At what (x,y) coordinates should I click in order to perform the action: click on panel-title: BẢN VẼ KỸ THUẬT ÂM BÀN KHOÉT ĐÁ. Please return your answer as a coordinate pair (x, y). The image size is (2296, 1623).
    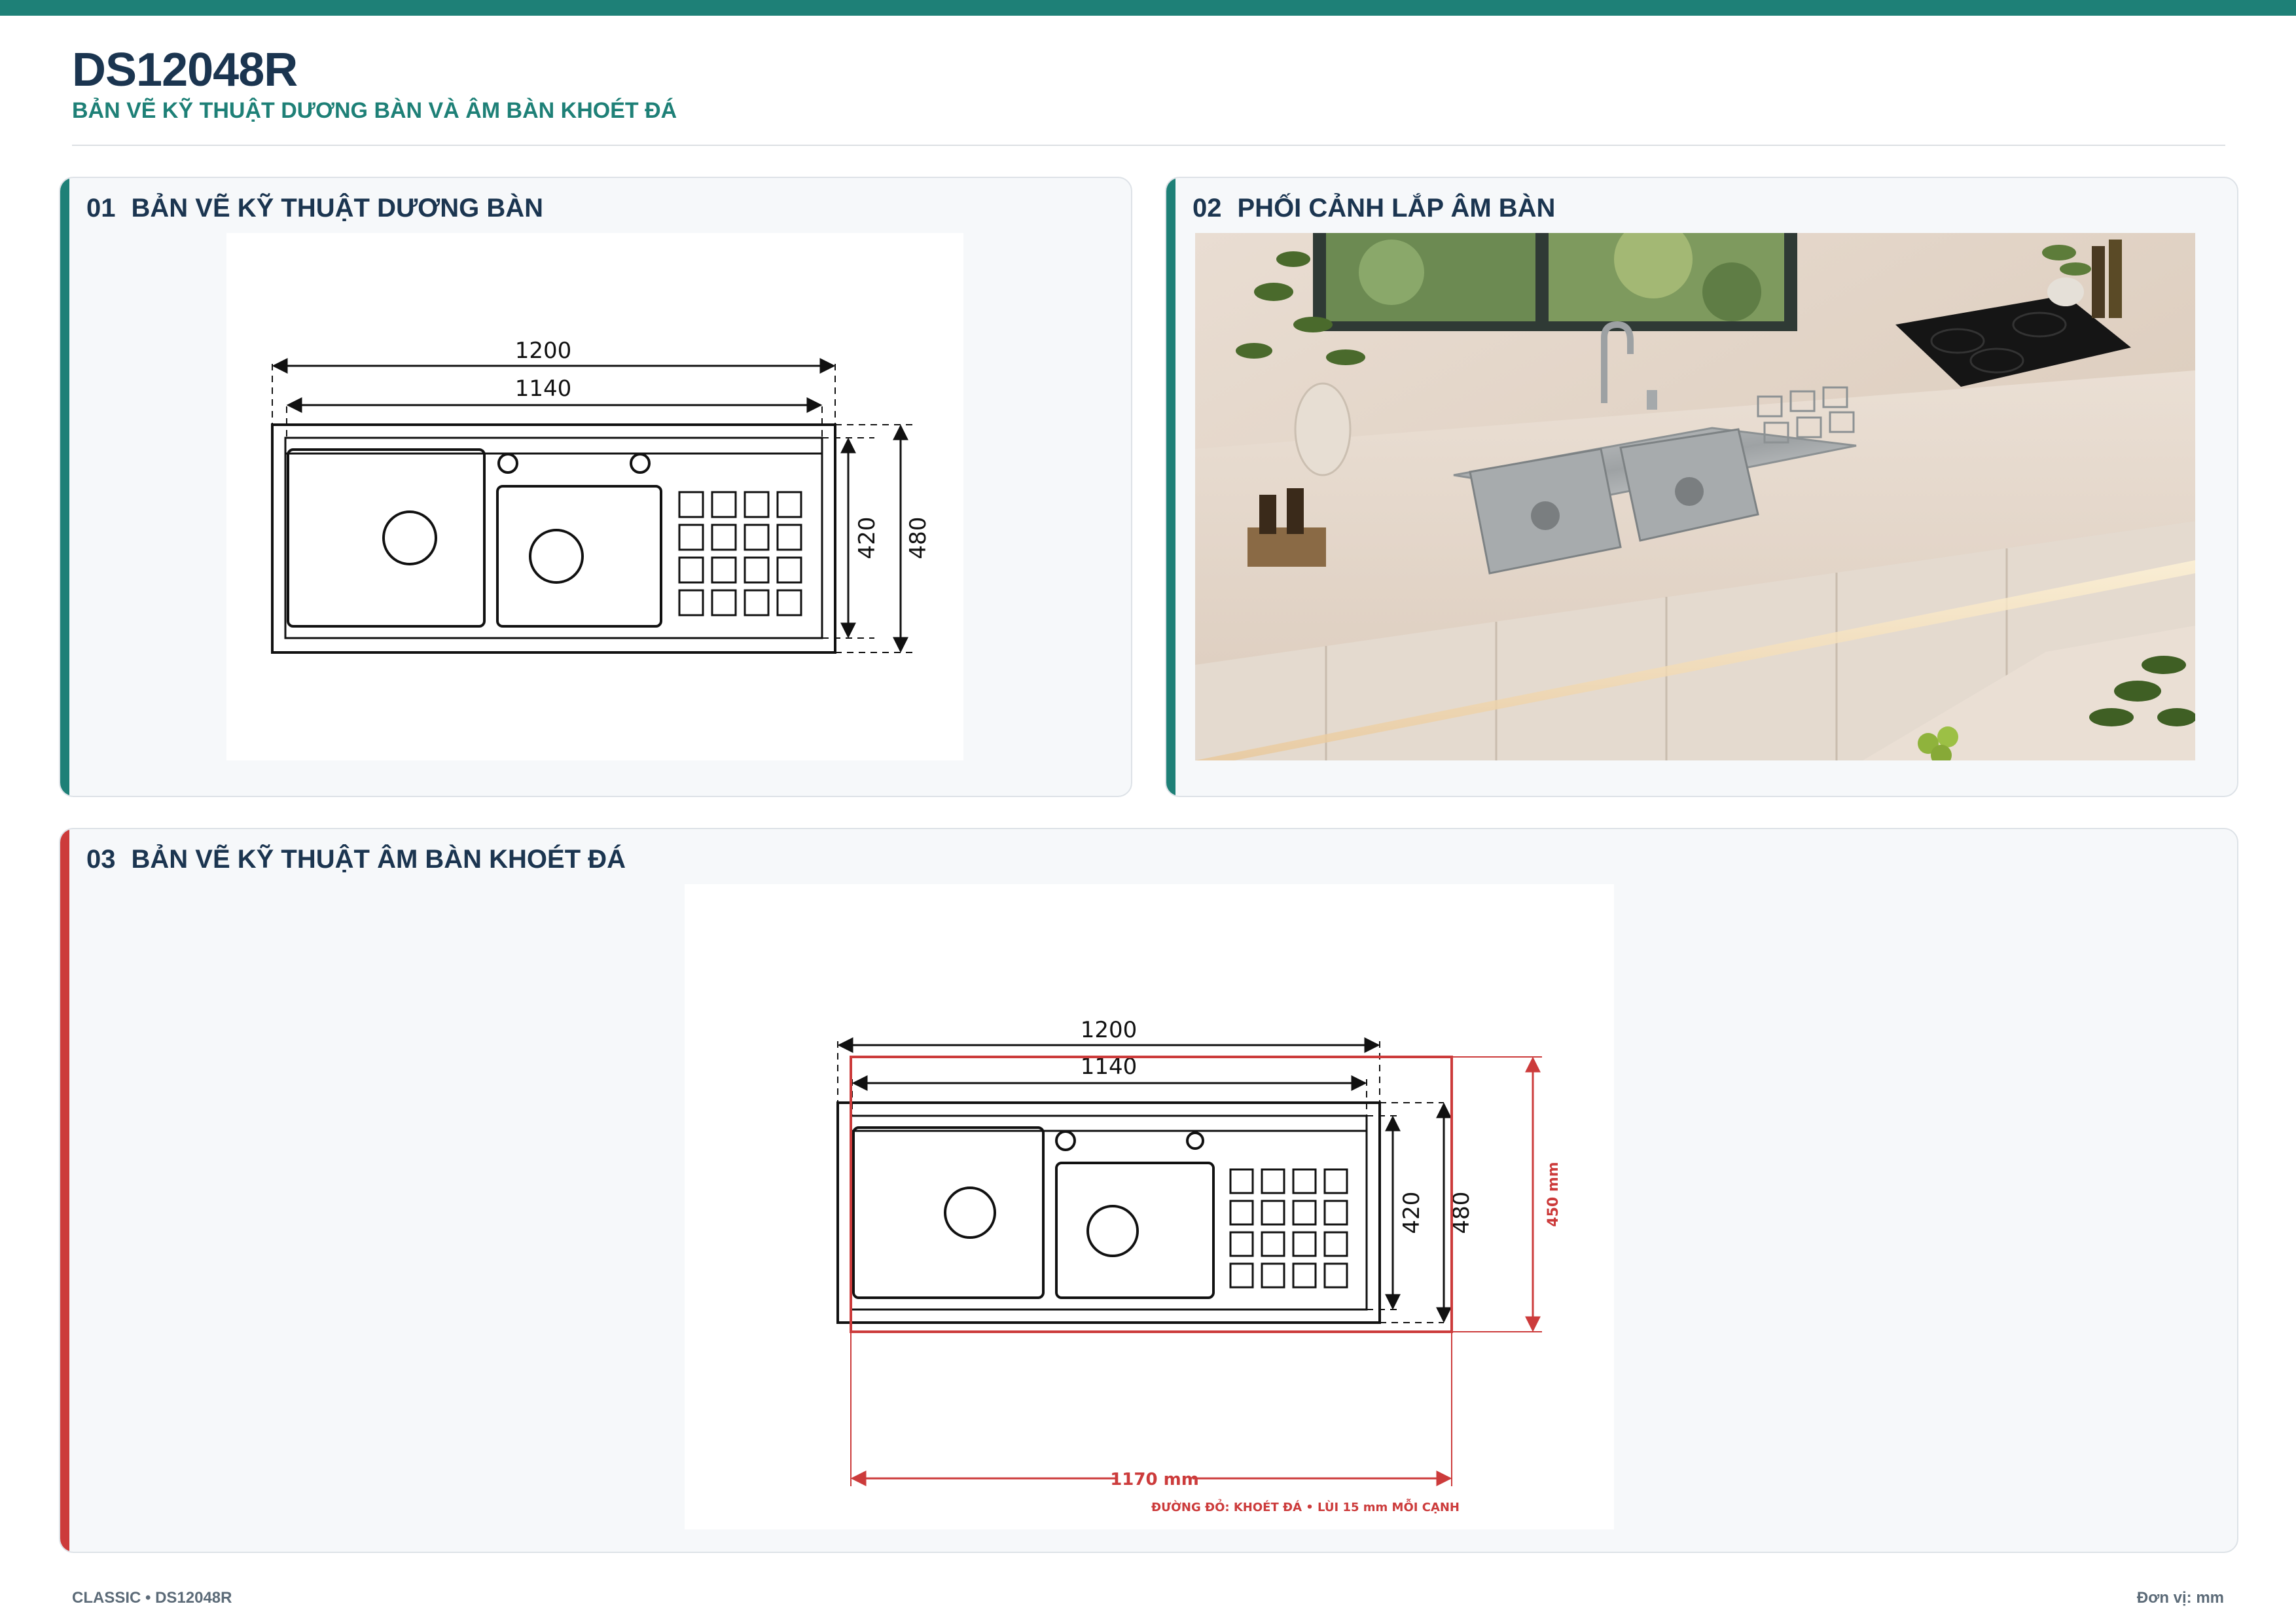
    Looking at the image, I should click on (378, 859).